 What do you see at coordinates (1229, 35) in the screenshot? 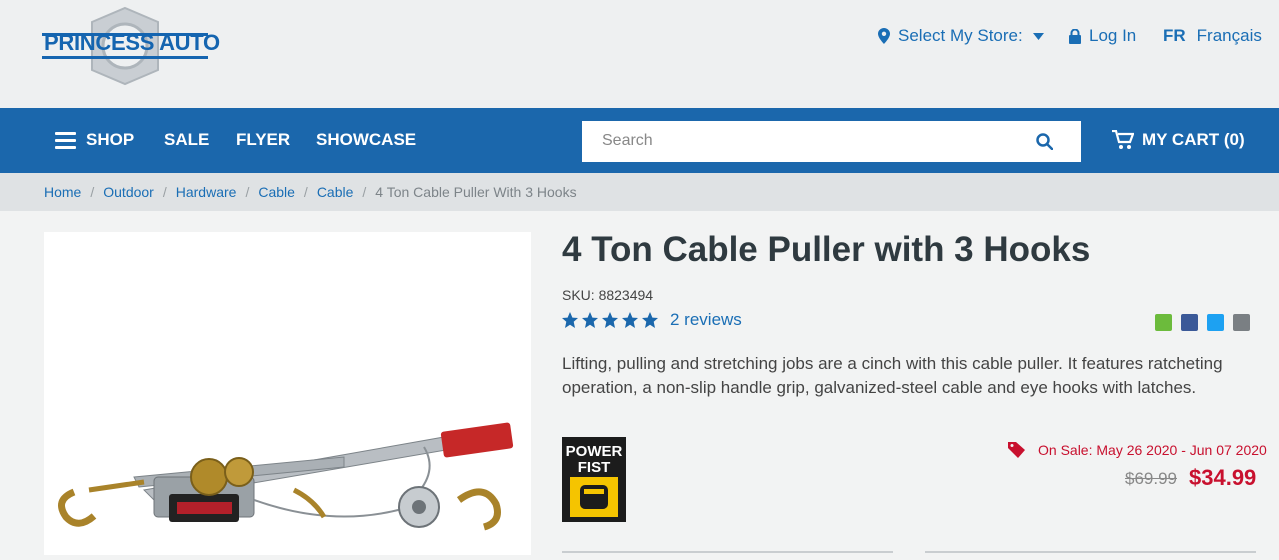
I see `language-name: Français` at bounding box center [1229, 35].